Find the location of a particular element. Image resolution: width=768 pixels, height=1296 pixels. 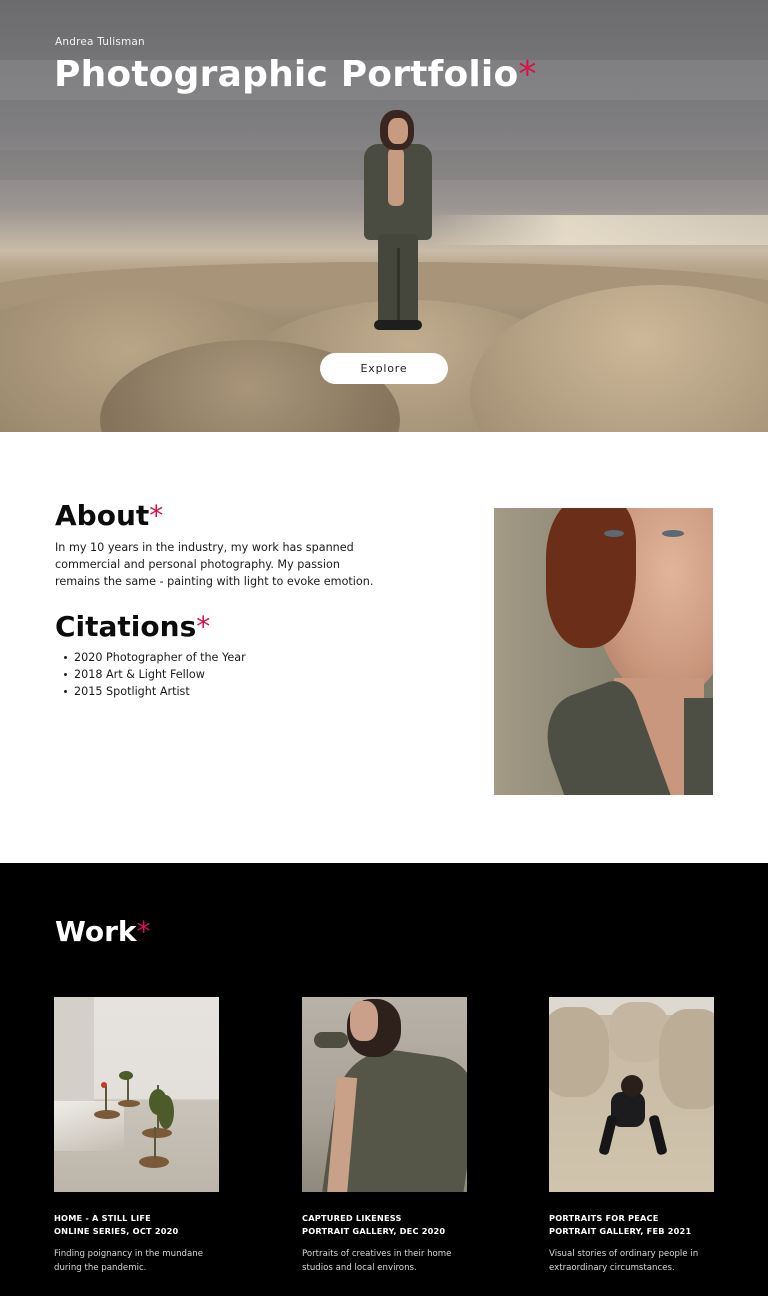

about-portrait-image is located at coordinates (603, 651).